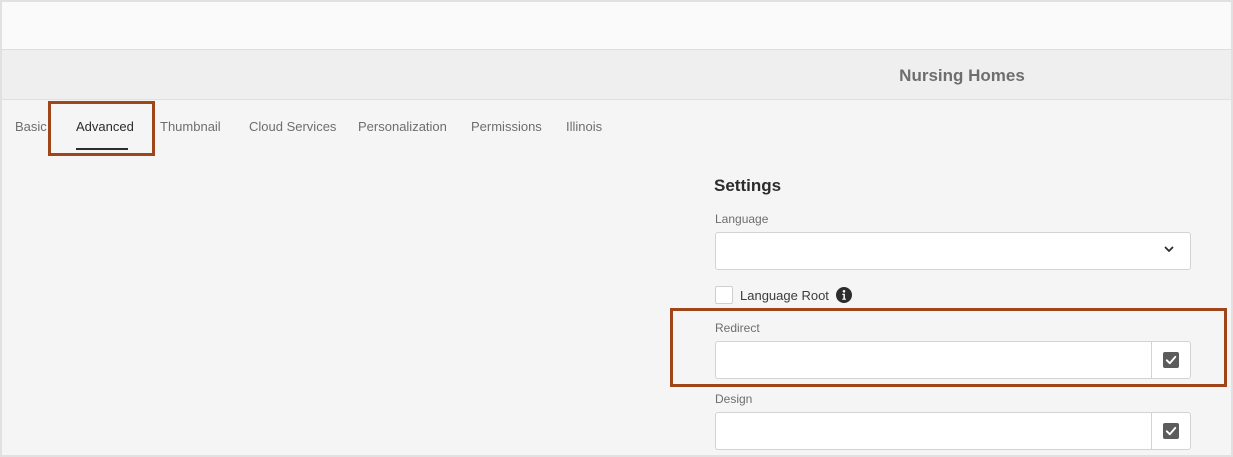 This screenshot has width=1233, height=457. I want to click on top-bar, so click(616, 26).